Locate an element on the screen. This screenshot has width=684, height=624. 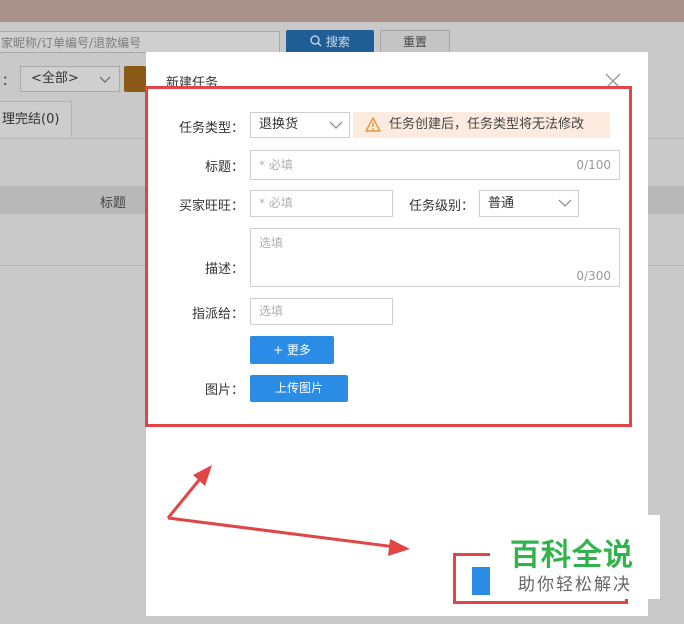
watermark-subtitle: 助你轻松解决 is located at coordinates (575, 585).